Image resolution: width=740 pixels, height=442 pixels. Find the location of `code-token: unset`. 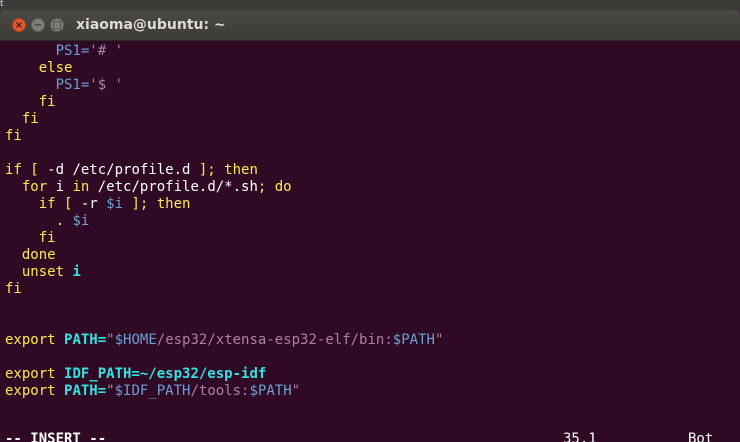

code-token: unset is located at coordinates (43, 272).